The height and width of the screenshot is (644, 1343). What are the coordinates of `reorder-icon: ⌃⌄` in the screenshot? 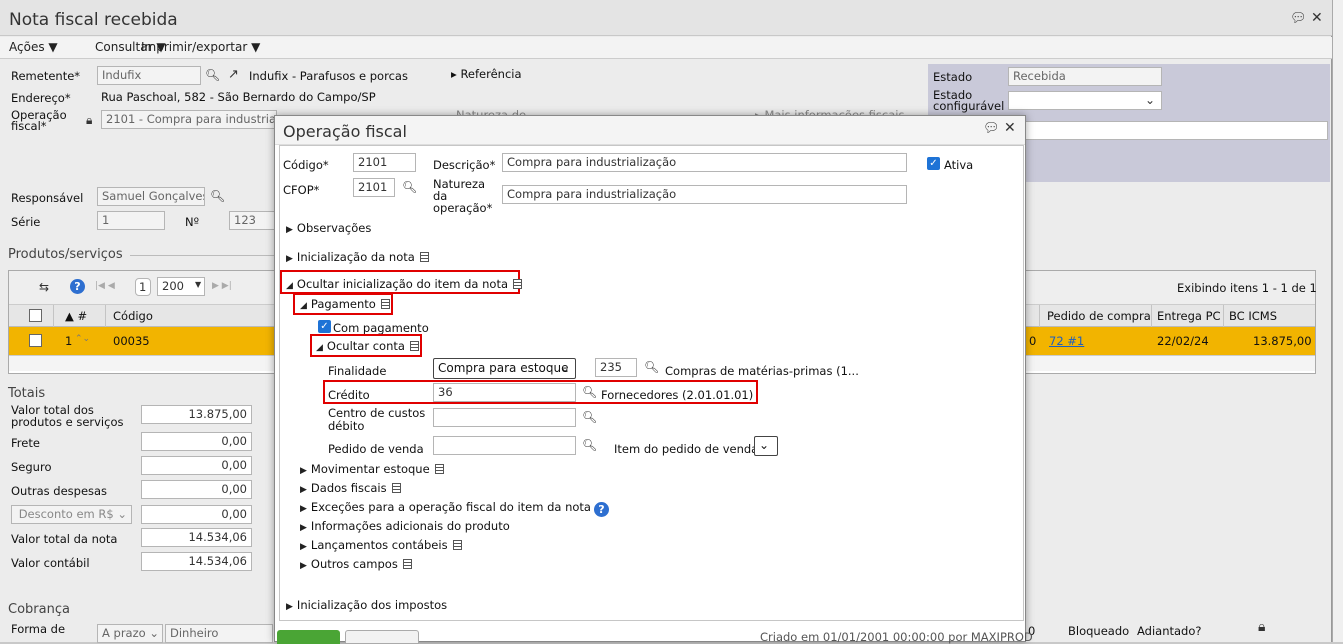 It's located at (82, 339).